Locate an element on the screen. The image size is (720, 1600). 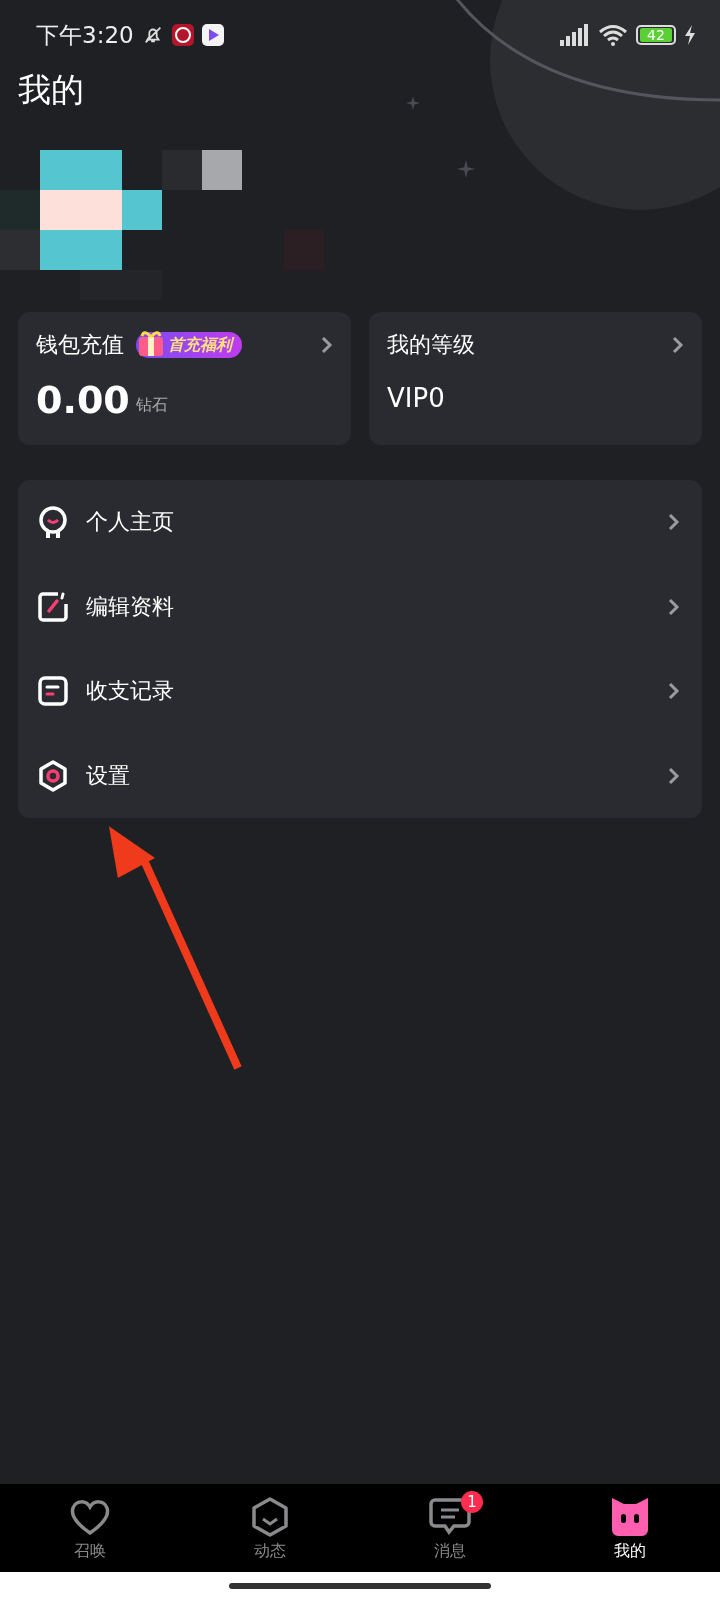
chat-icon is located at coordinates (450, 1516).